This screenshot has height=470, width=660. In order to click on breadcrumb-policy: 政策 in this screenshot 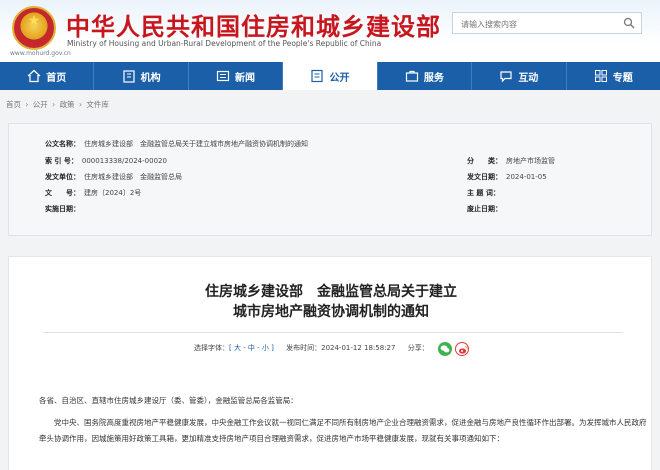, I will do `click(67, 104)`.